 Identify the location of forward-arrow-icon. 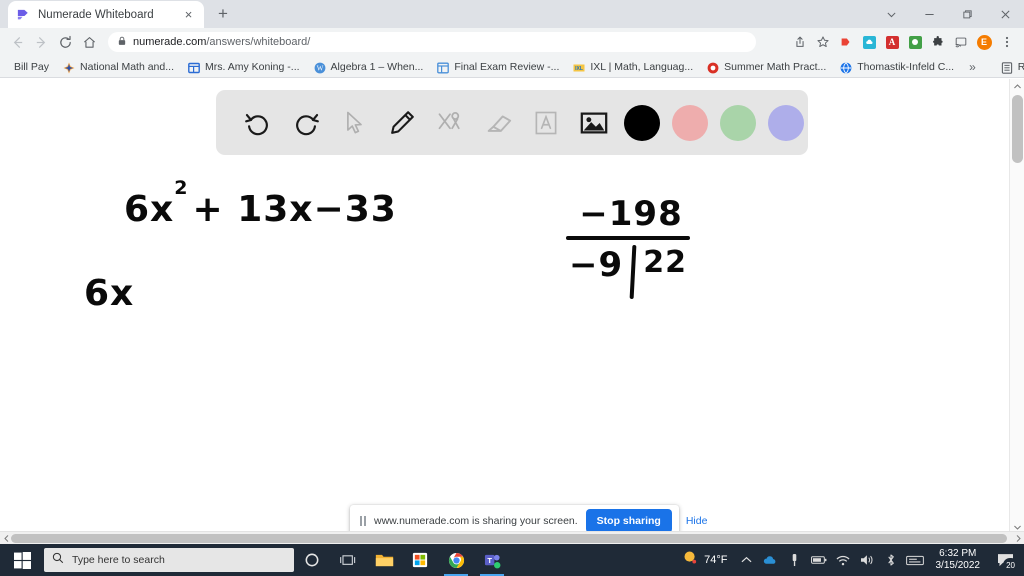
(41, 42).